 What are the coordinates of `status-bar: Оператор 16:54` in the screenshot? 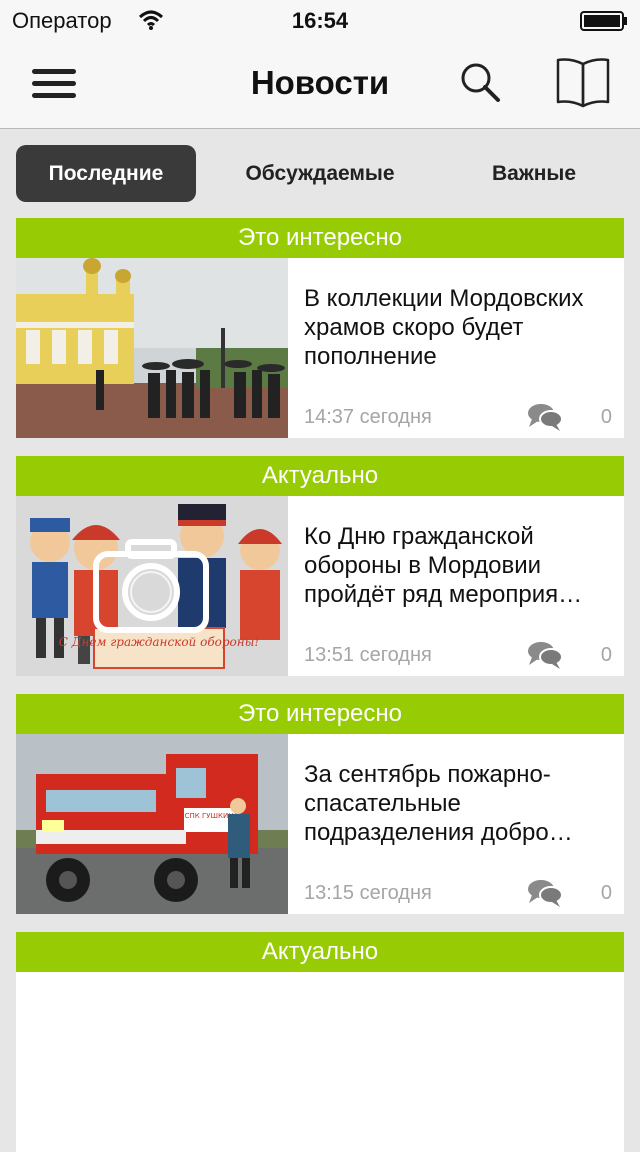 It's located at (320, 20).